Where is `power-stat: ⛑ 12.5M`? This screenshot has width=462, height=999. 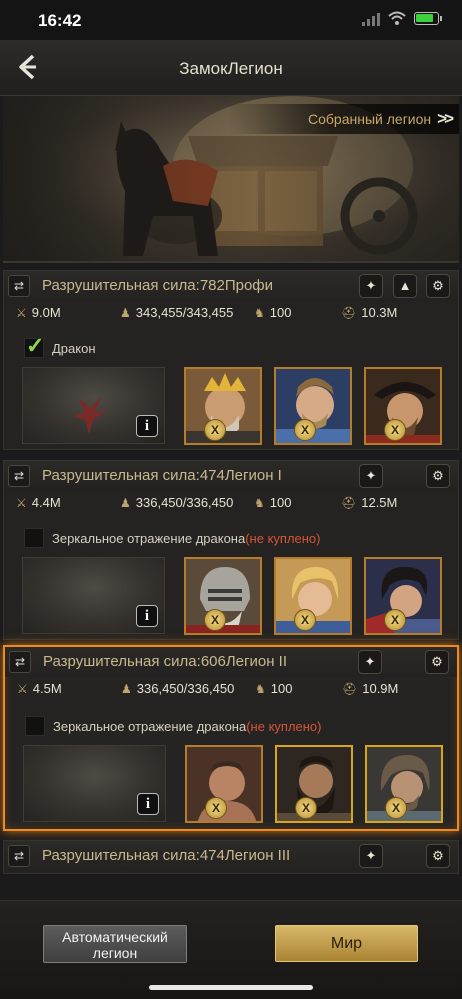
power-stat: ⛑ 12.5M is located at coordinates (369, 502).